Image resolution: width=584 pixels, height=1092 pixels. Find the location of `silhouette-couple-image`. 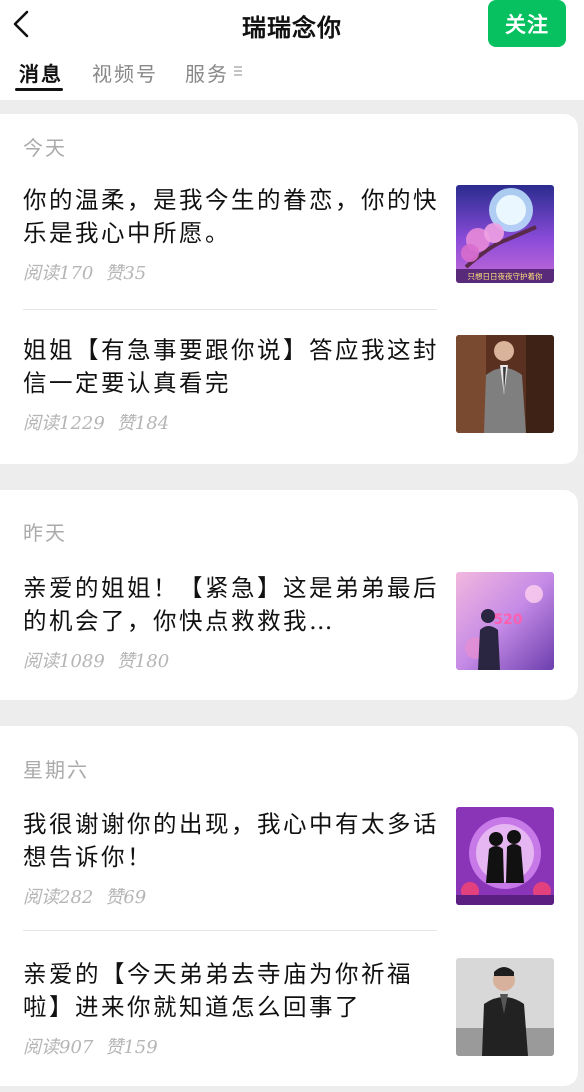

silhouette-couple-image is located at coordinates (505, 856).